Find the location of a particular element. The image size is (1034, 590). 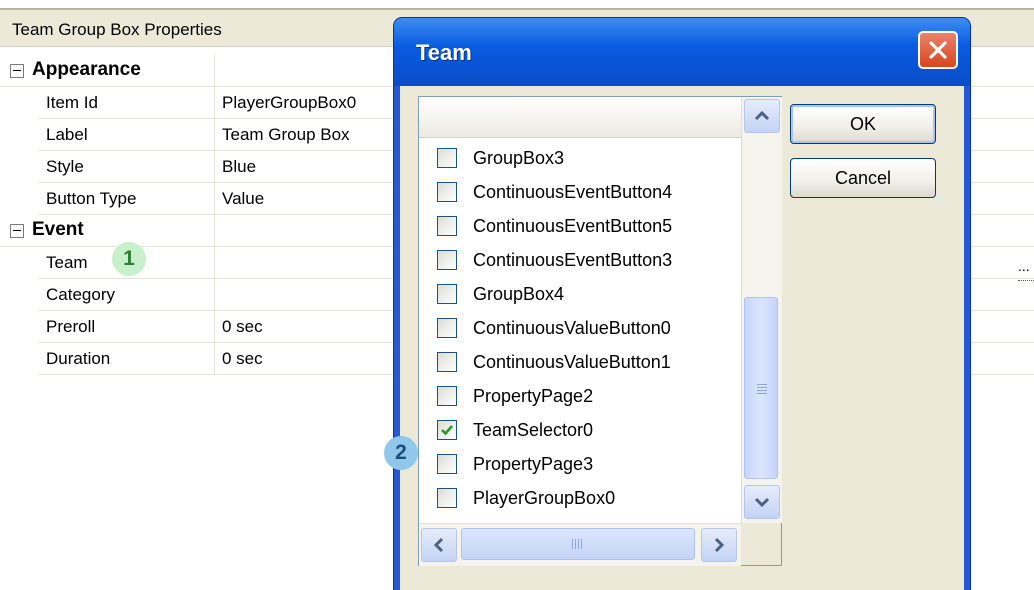

horizontal-scroll-thumb is located at coordinates (578, 544).